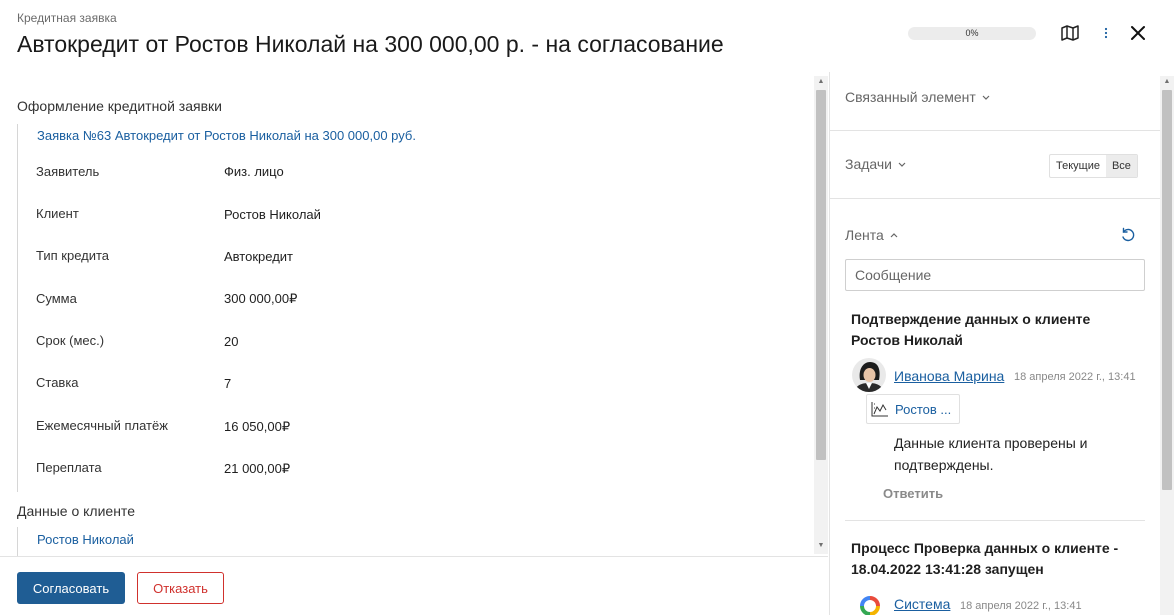  What do you see at coordinates (1138, 33) in the screenshot?
I see `close-icon` at bounding box center [1138, 33].